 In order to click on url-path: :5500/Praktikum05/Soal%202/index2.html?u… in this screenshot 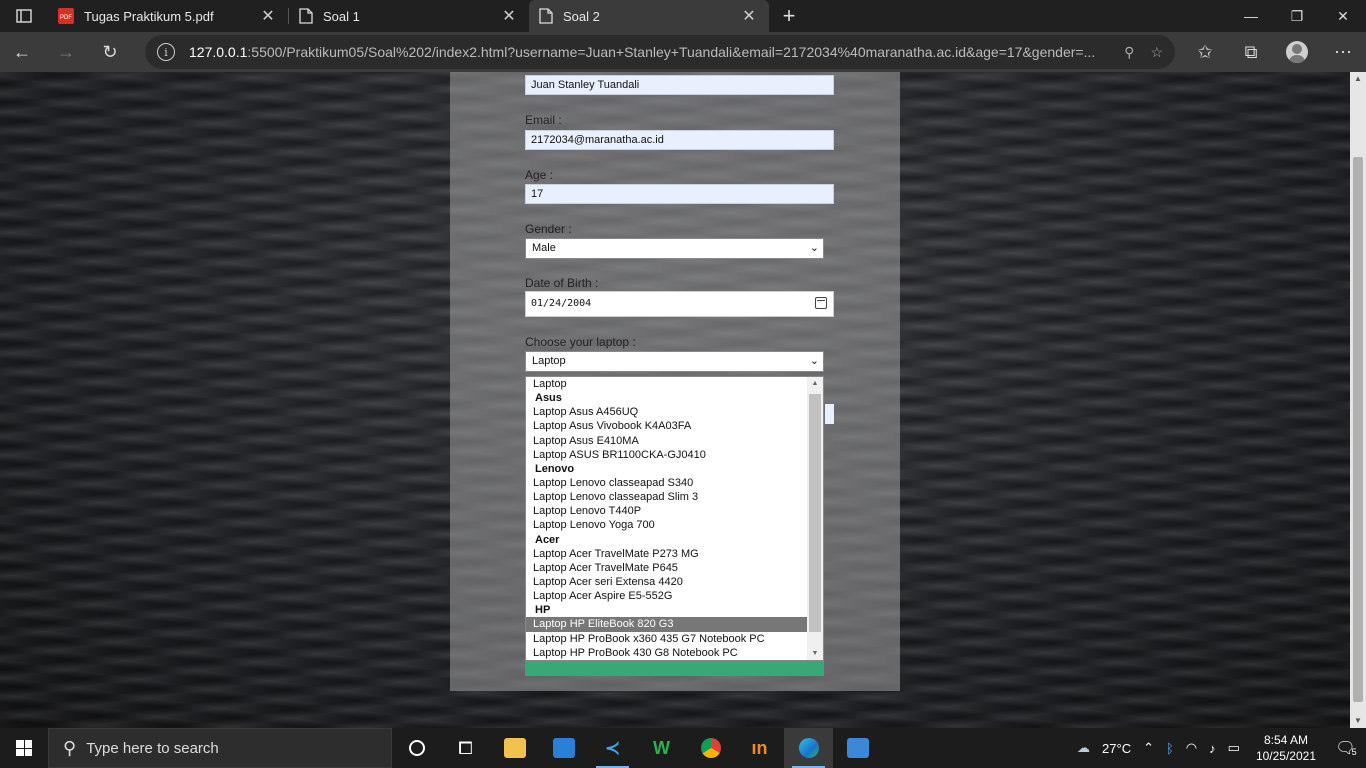, I will do `click(671, 52)`.